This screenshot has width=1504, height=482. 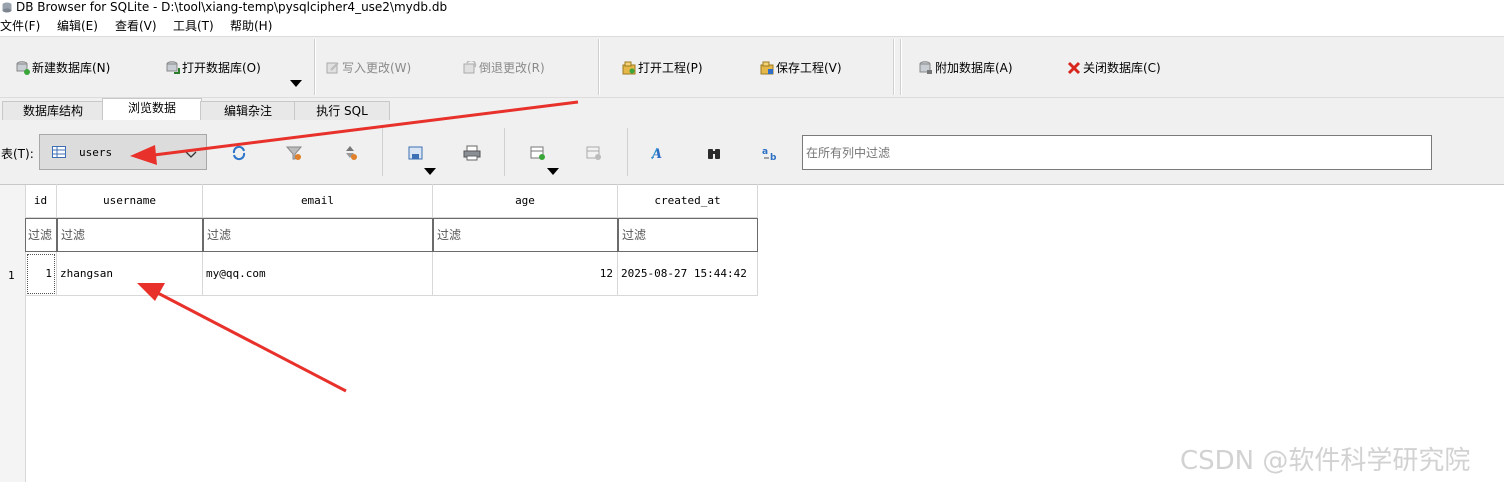 What do you see at coordinates (354, 132) in the screenshot?
I see `arrow-to-table-select` at bounding box center [354, 132].